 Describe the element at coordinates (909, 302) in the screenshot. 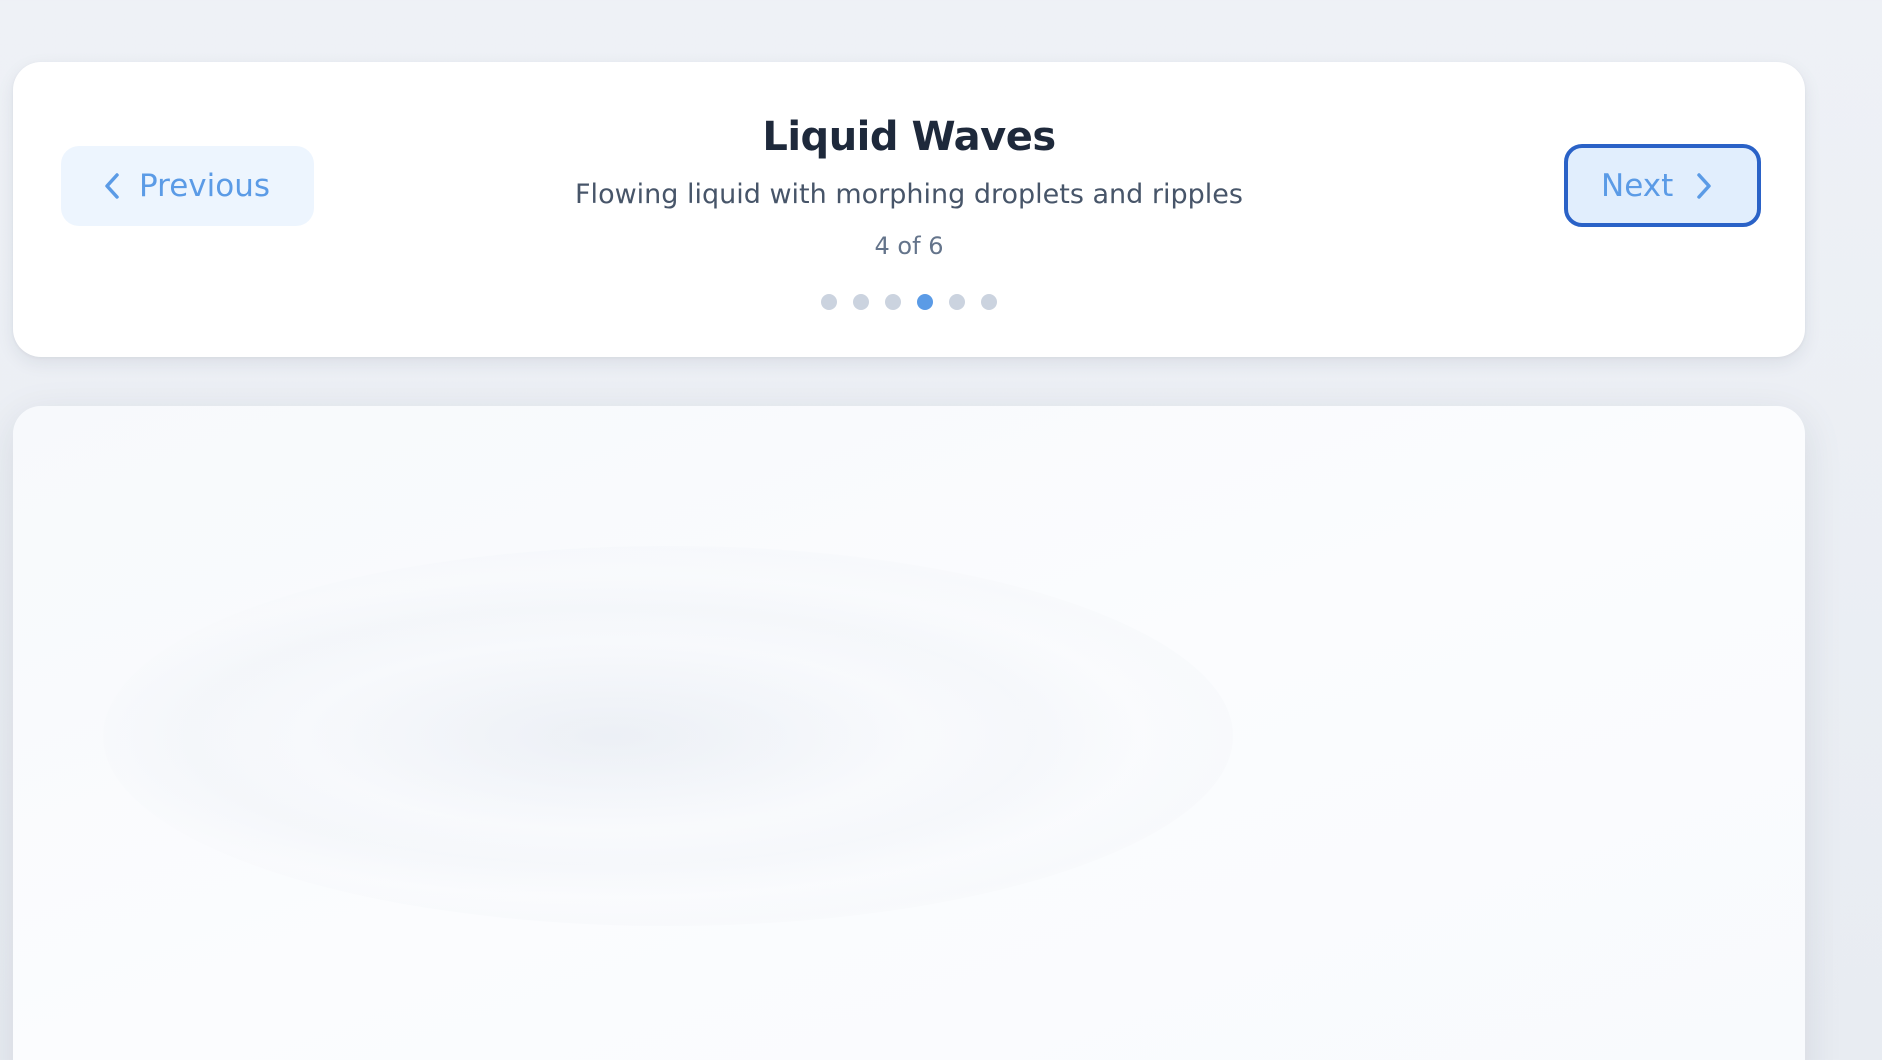

I see `pagination-dots` at that location.